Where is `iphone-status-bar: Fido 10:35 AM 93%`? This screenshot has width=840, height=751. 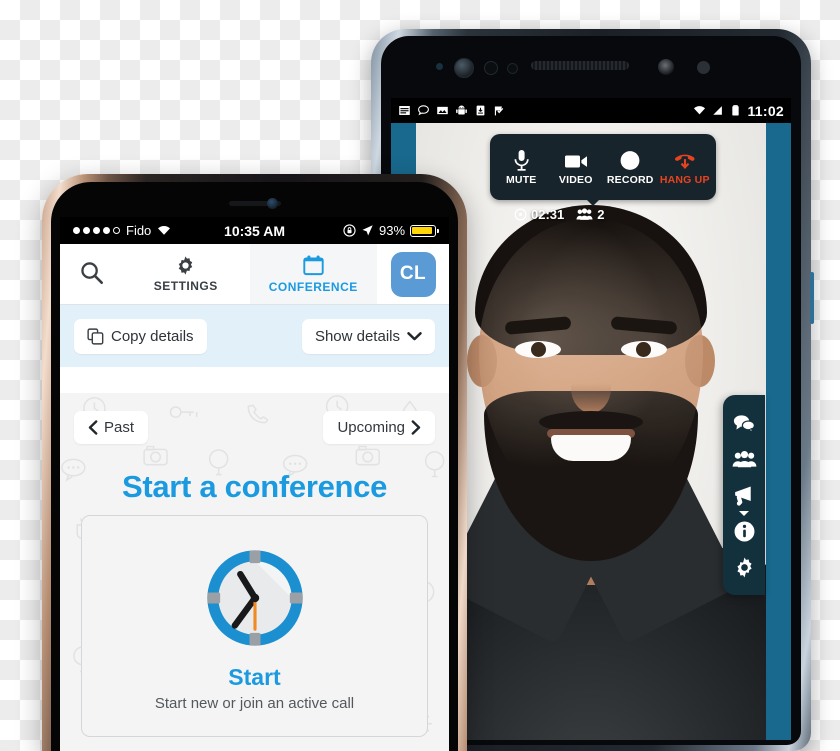 iphone-status-bar: Fido 10:35 AM 93% is located at coordinates (254, 230).